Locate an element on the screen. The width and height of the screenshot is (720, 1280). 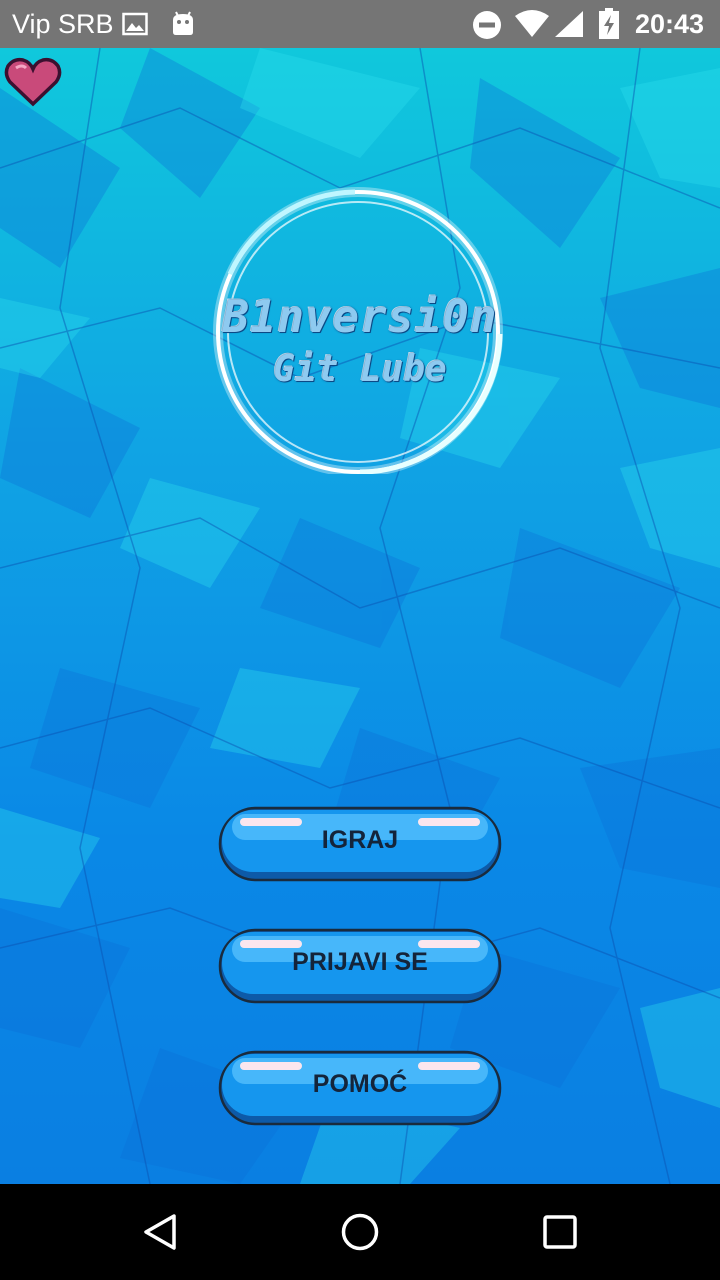
help-button-label: POMOĆ is located at coordinates (360, 1084).